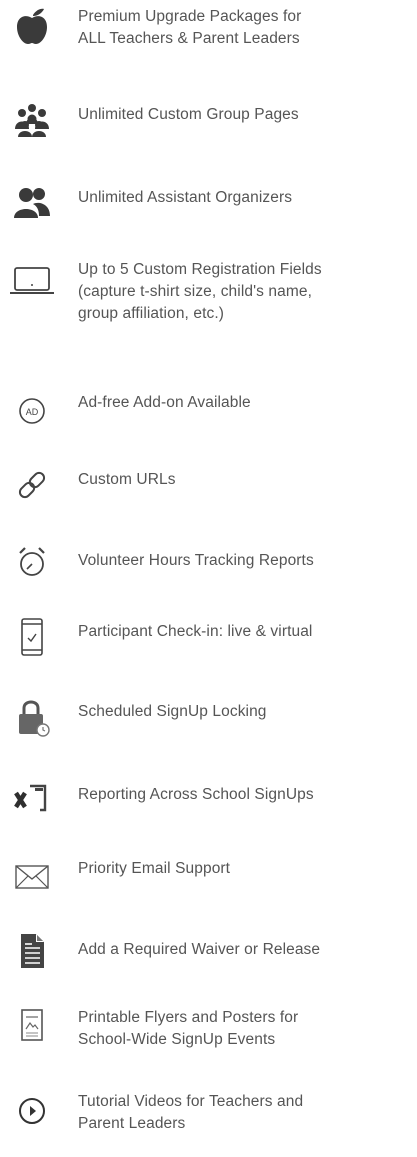 The height and width of the screenshot is (1157, 417). Describe the element at coordinates (32, 951) in the screenshot. I see `document-icon` at that location.